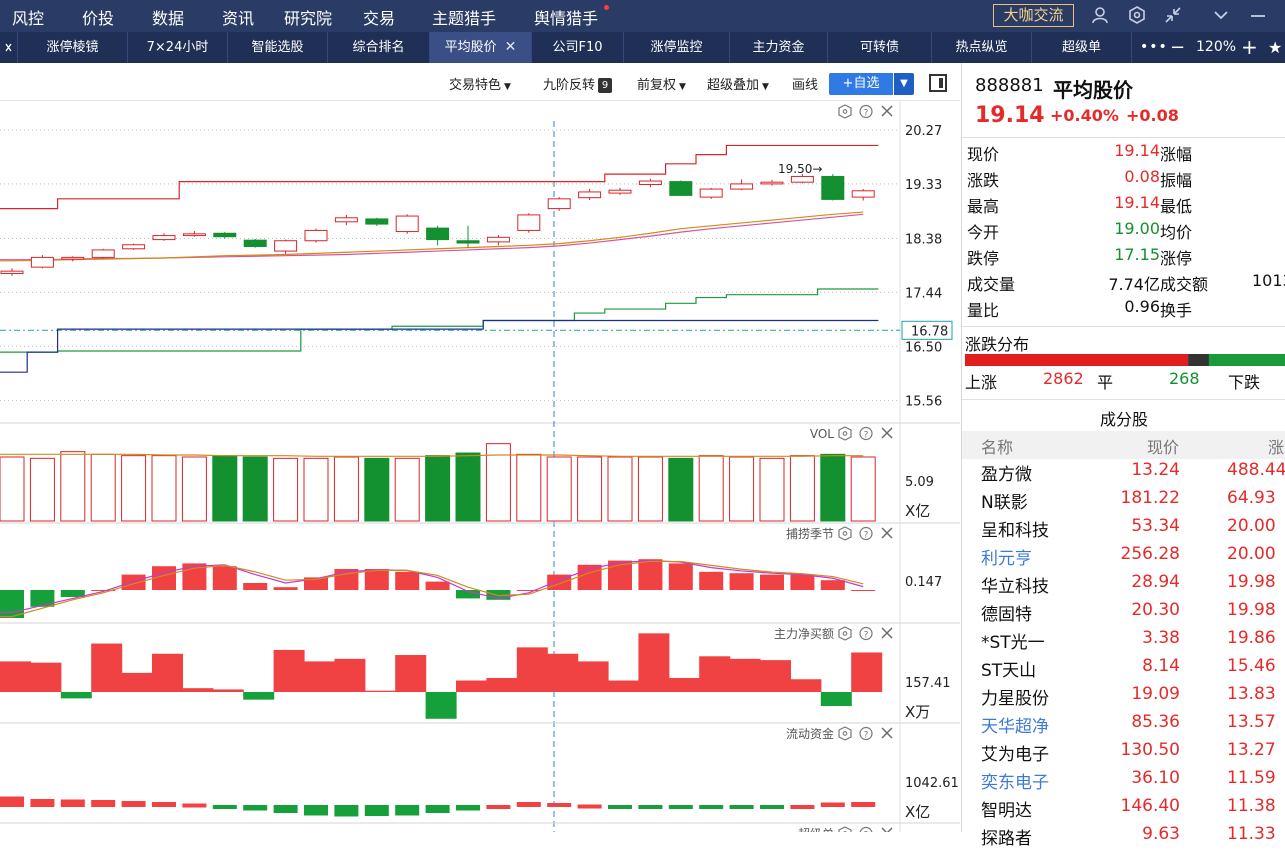 The image size is (1285, 852). What do you see at coordinates (1123, 838) in the screenshot?
I see `constituent-row: 探路者9.6311.33` at bounding box center [1123, 838].